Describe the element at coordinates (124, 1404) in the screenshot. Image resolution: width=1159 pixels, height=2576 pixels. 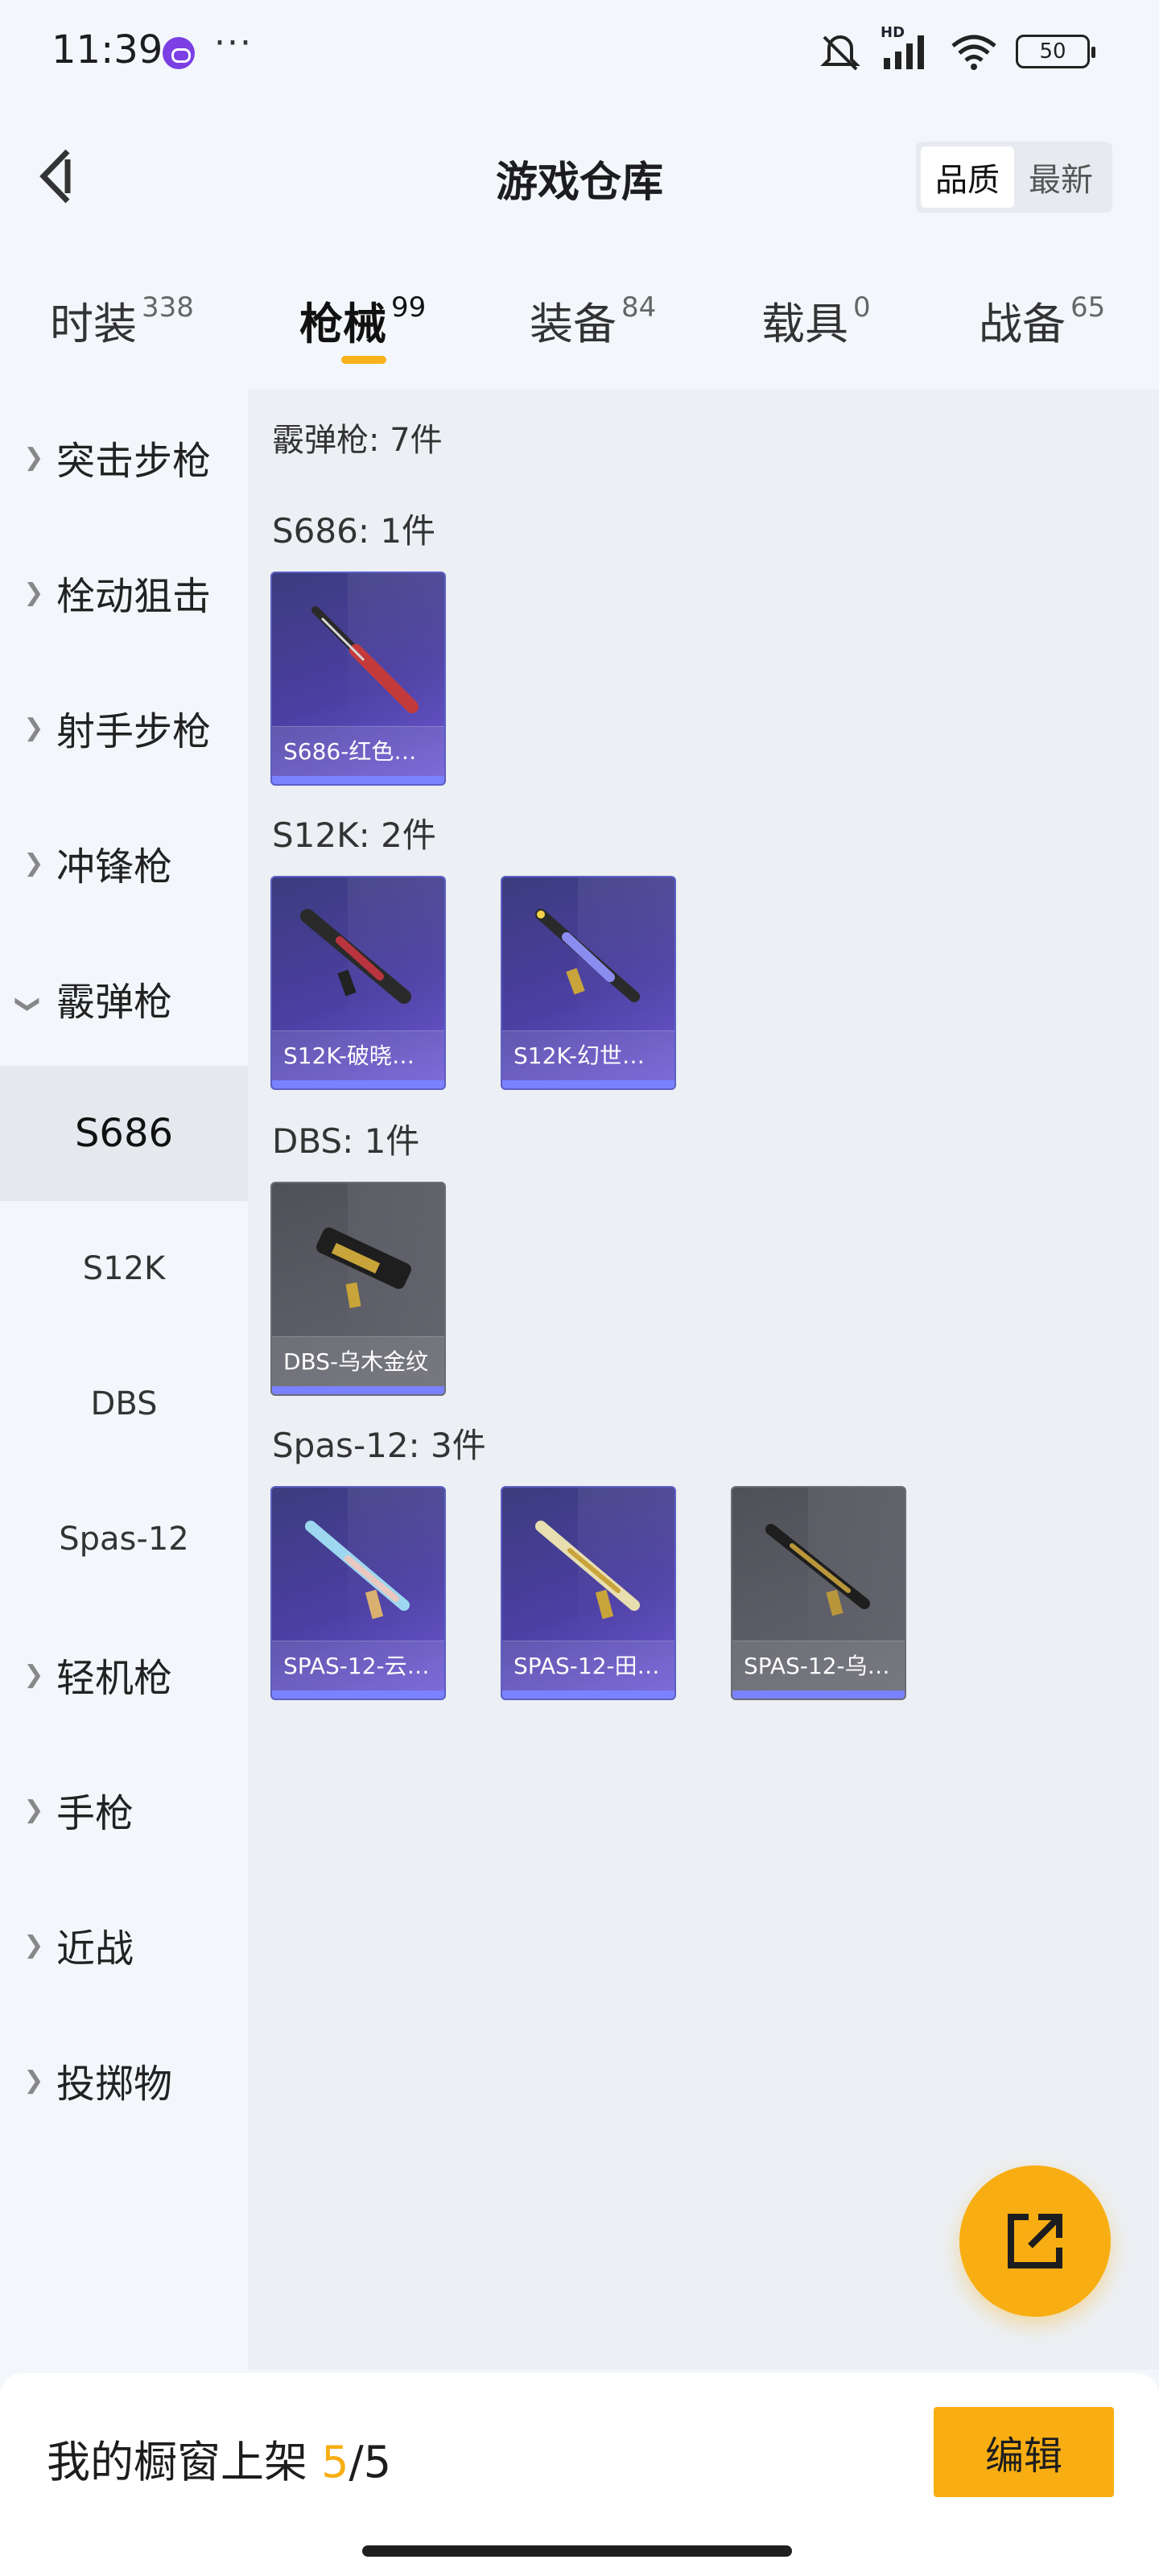
I see `sidebar-sub-dbs: DBS` at that location.